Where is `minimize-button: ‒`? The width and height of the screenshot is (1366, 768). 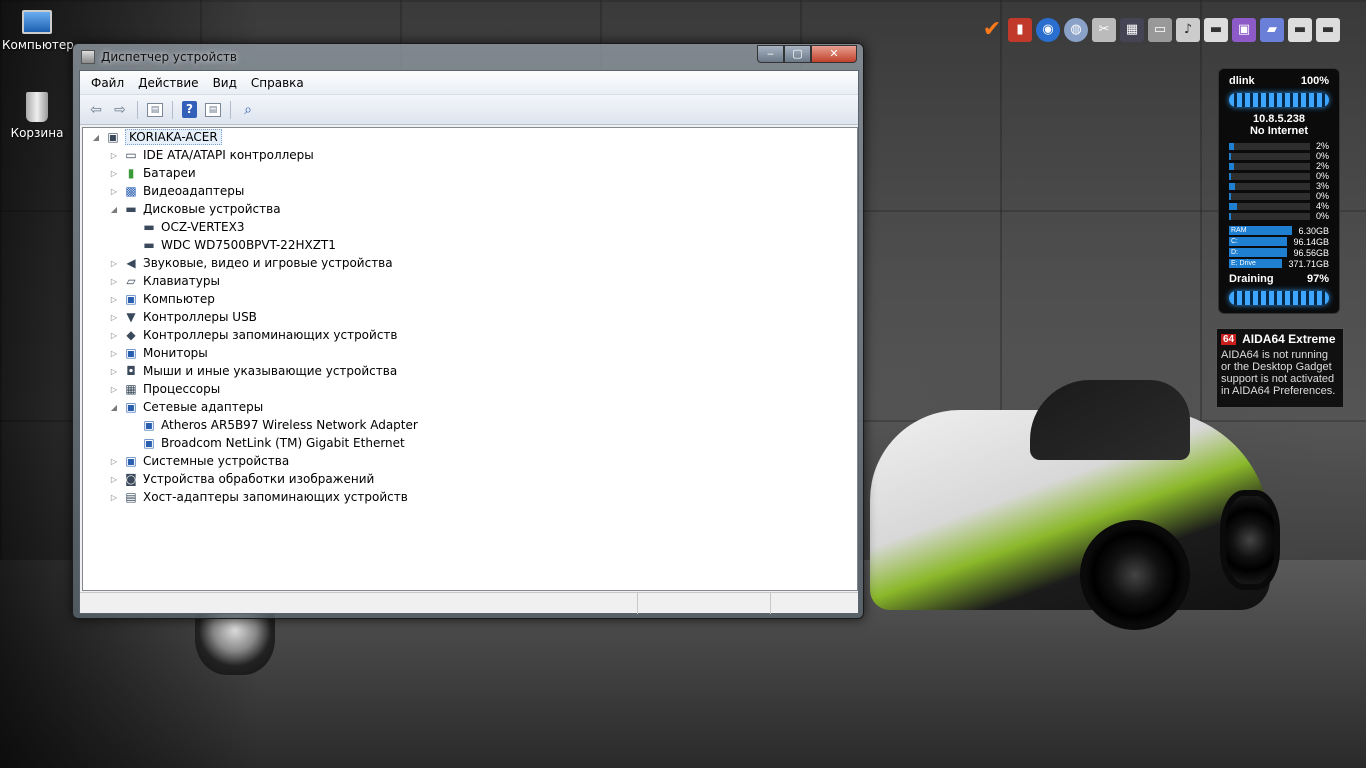
minimize-button: ‒ is located at coordinates (770, 54).